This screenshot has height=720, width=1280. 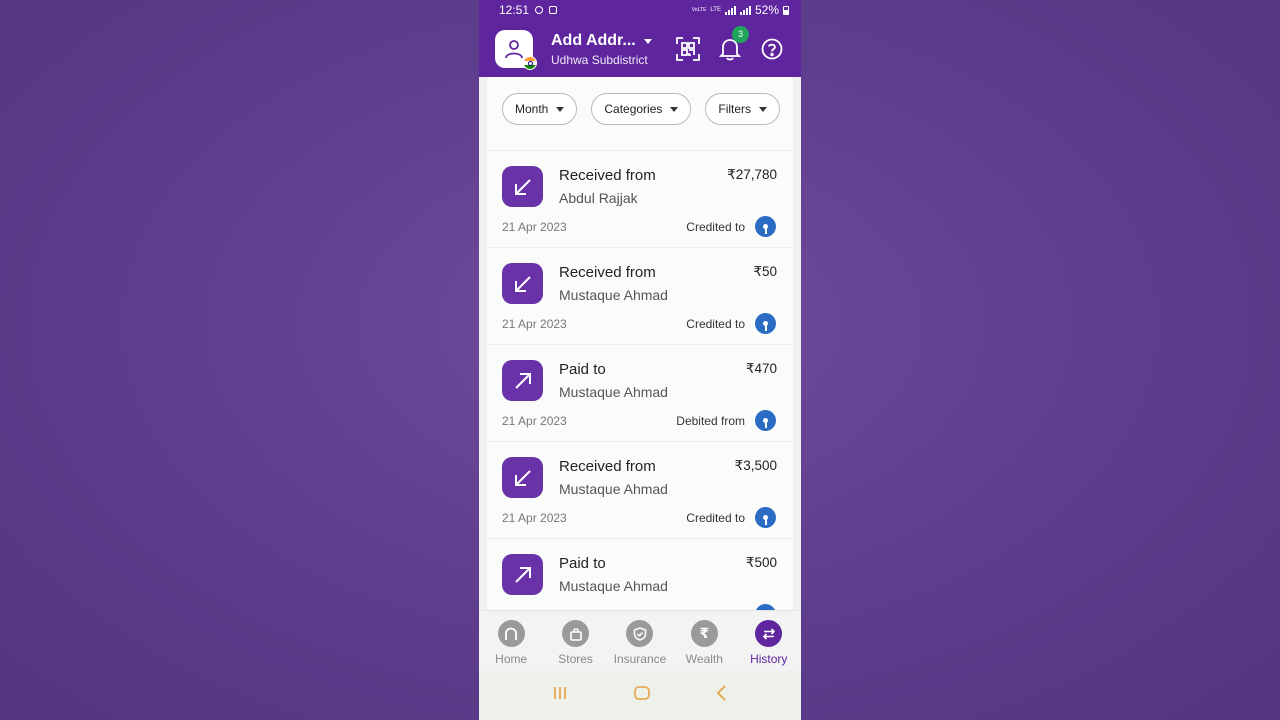 I want to click on nav-label: Stores, so click(x=575, y=659).